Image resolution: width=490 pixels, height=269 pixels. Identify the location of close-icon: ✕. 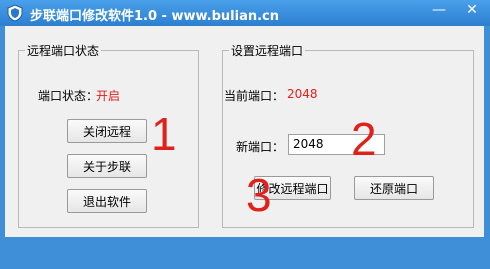
(472, 10).